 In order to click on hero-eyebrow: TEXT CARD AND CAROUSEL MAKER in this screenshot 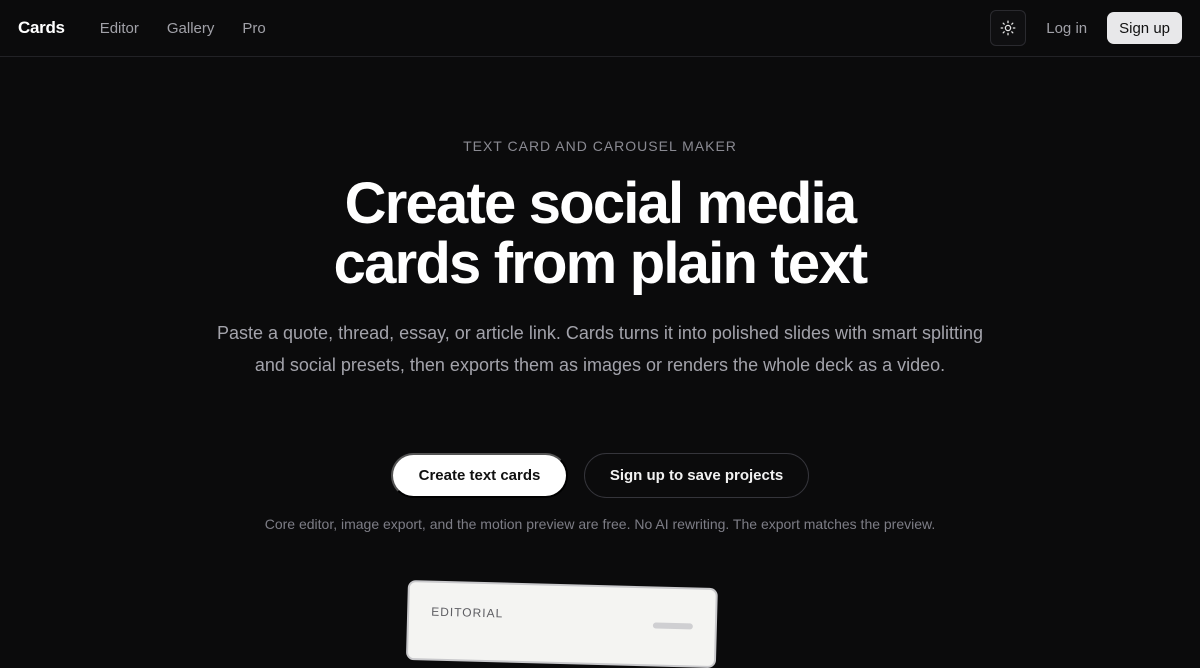, I will do `click(600, 146)`.